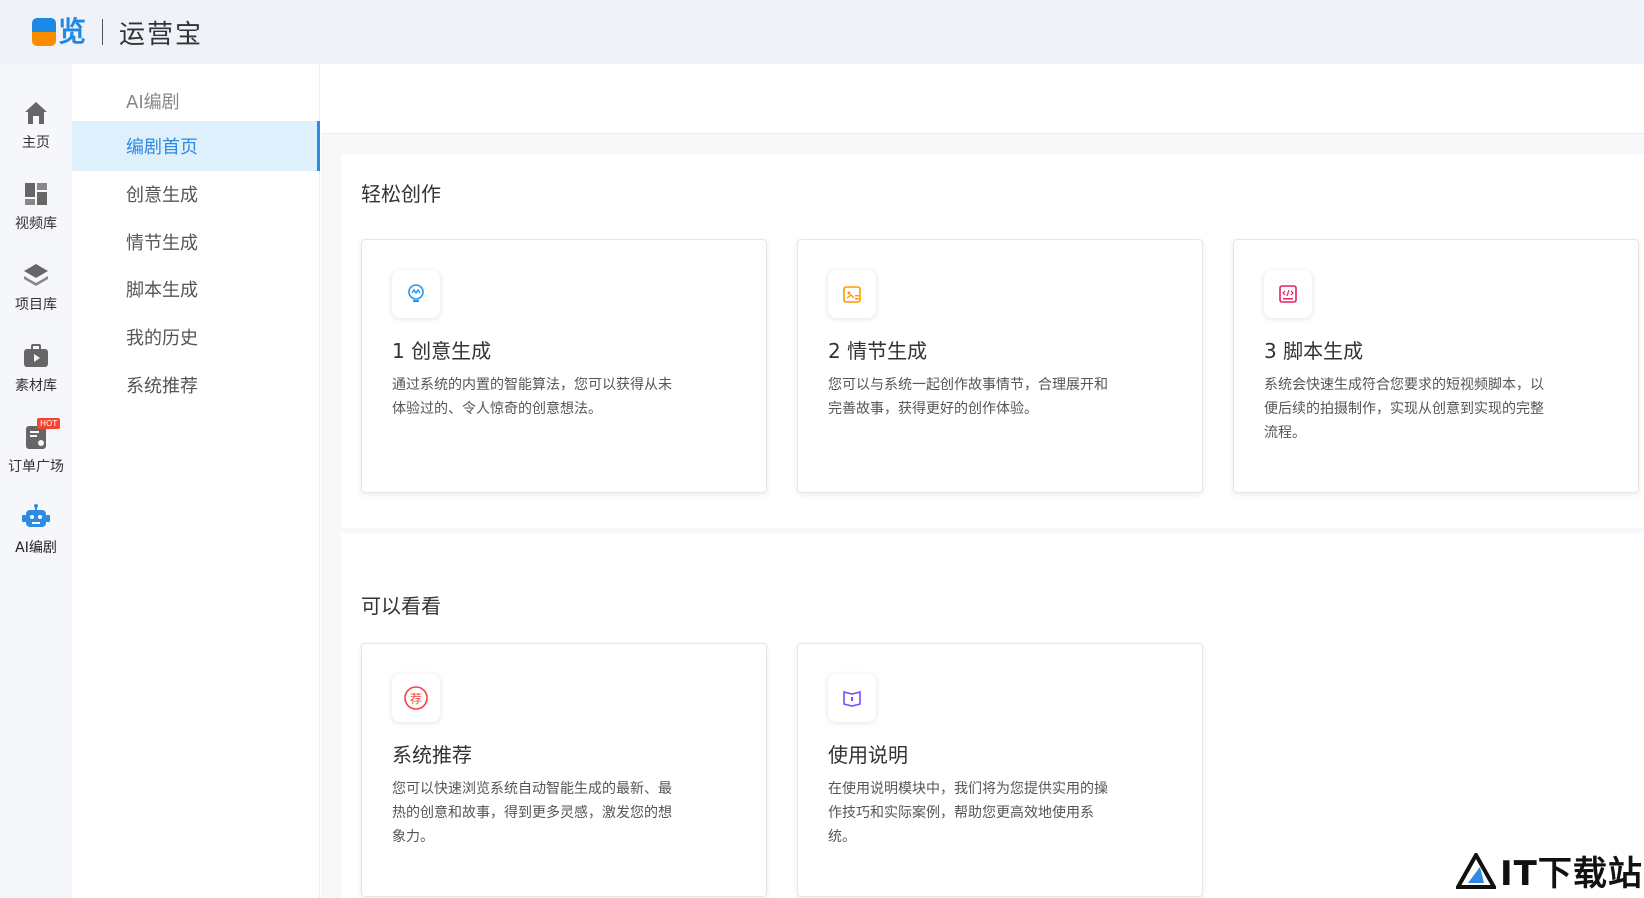  Describe the element at coordinates (532, 397) in the screenshot. I see `card-description: 通过系统的内置的智能算法，您可以获得从未体验过的、令人惊奇的创意想法。` at that location.